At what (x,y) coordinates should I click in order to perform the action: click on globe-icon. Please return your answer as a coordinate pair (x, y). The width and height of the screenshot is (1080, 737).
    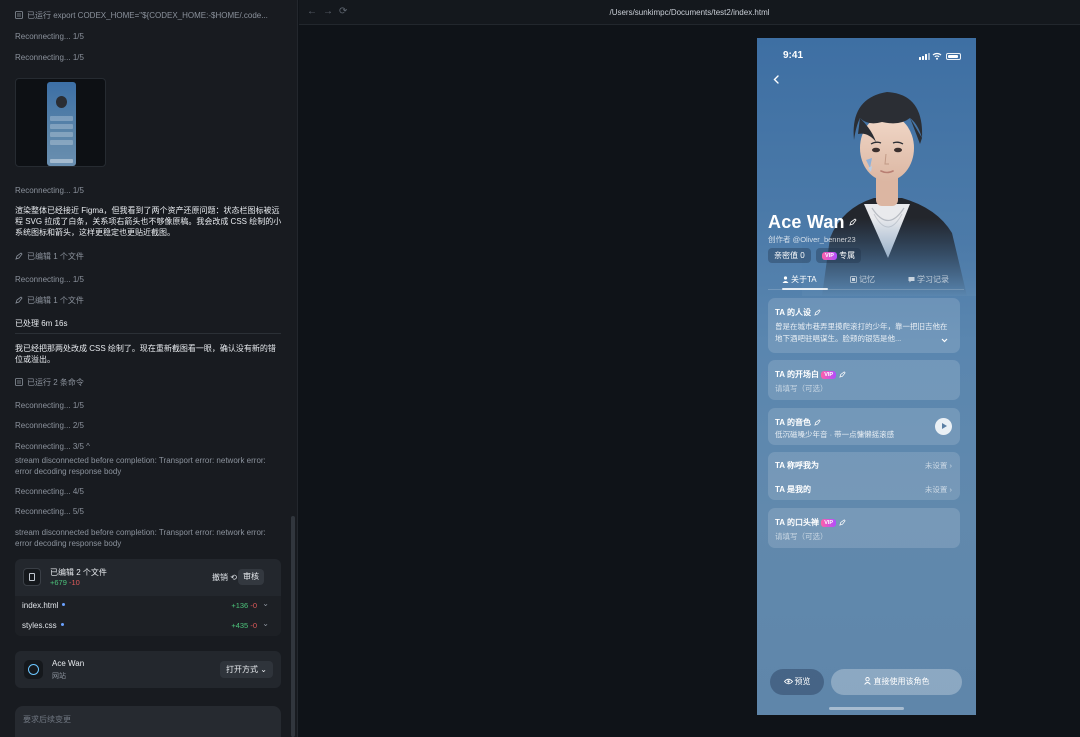
    Looking at the image, I should click on (33, 669).